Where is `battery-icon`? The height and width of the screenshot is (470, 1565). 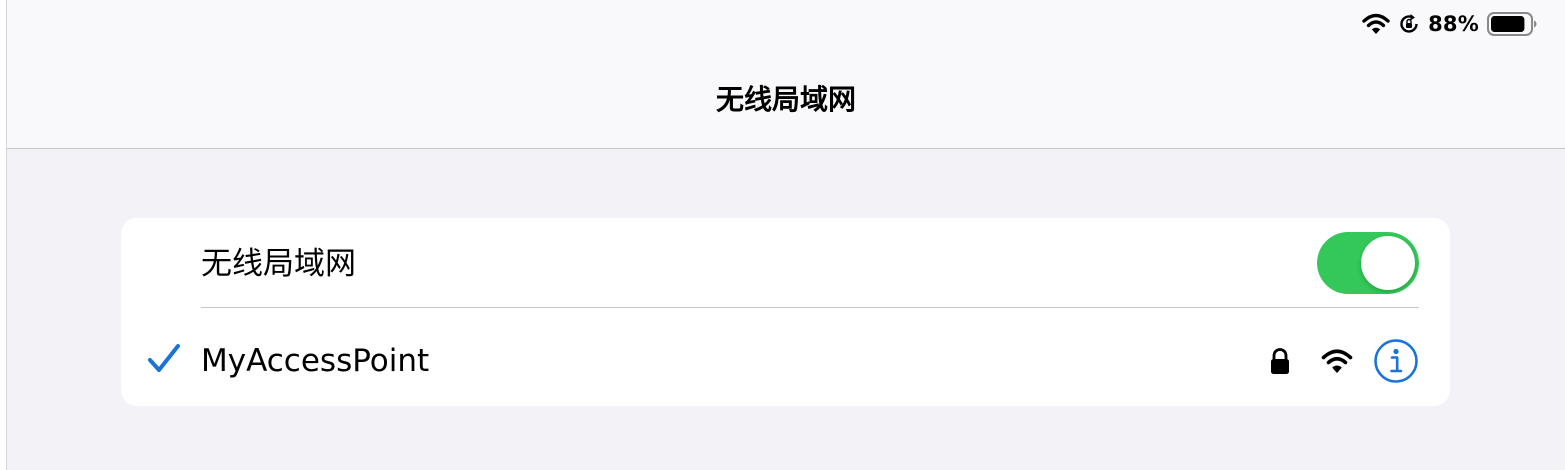
battery-icon is located at coordinates (1512, 24).